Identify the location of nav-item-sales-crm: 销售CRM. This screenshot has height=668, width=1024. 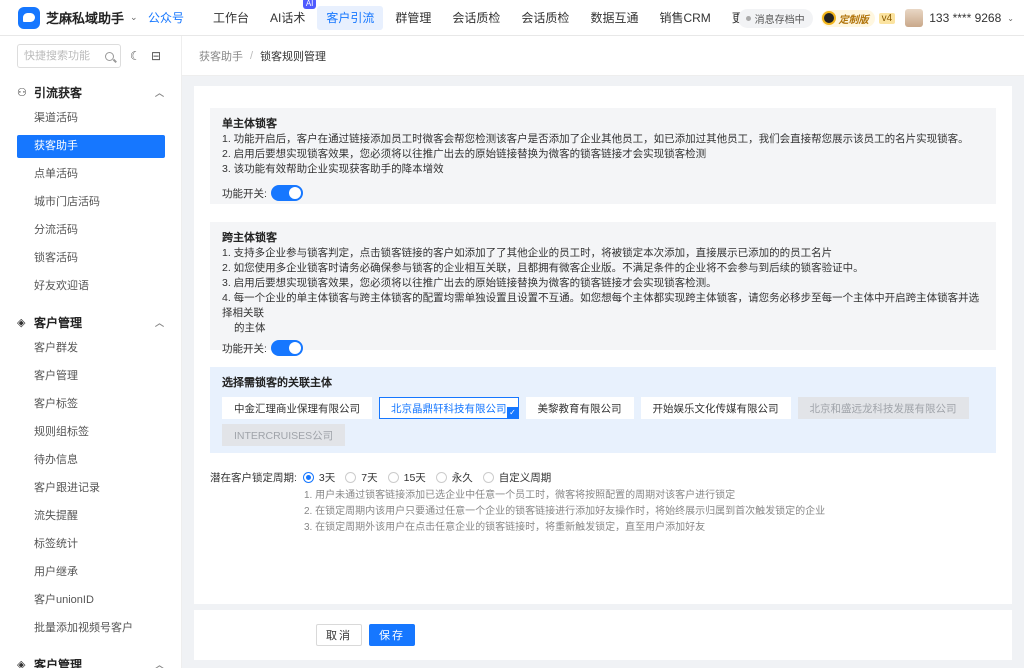
(684, 18).